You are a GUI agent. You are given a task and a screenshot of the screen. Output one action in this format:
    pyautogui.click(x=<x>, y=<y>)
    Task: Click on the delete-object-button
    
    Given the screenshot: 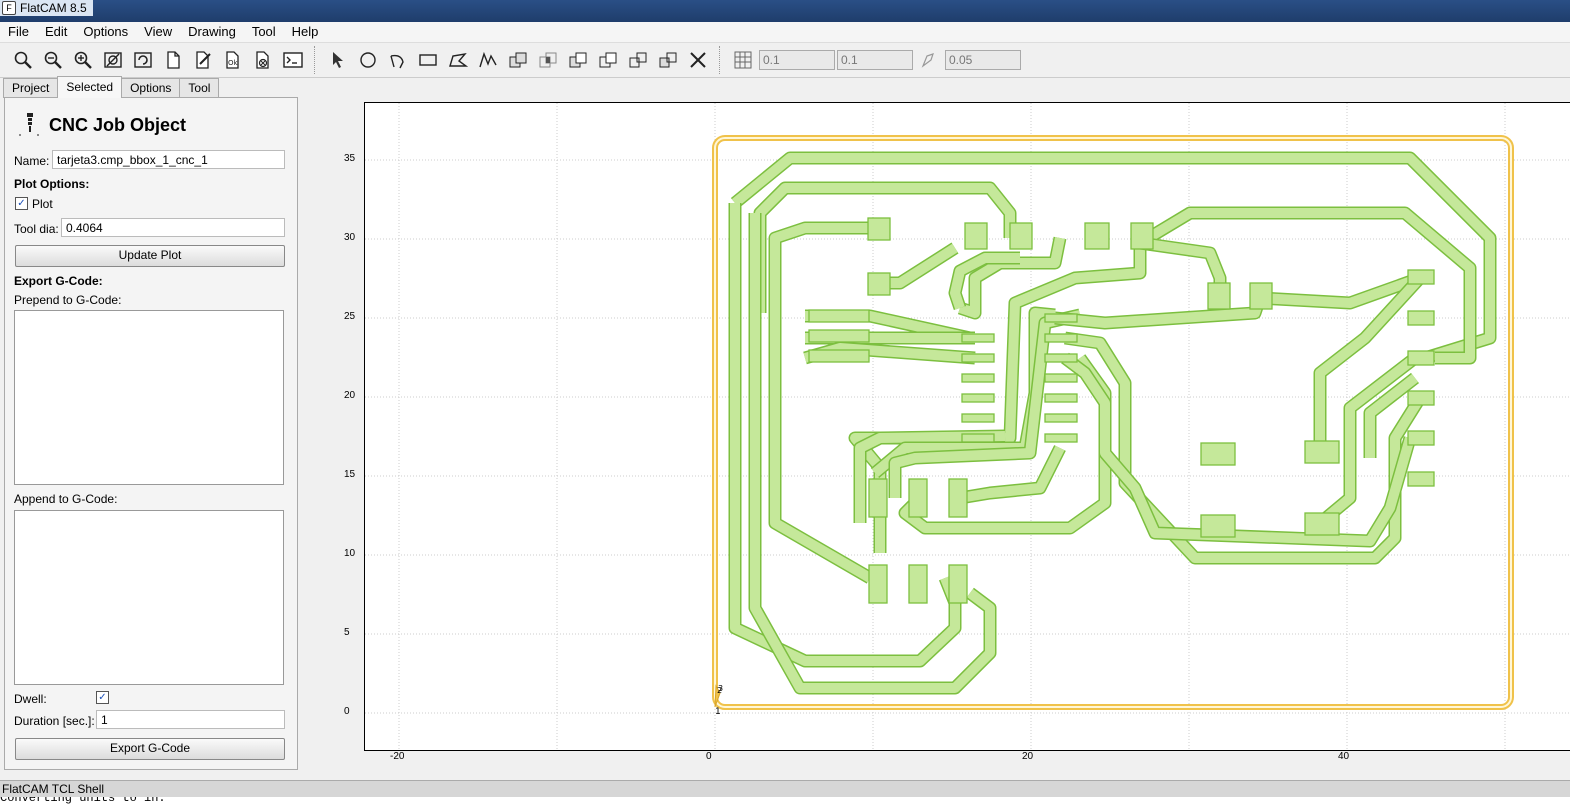 What is the action you would take?
    pyautogui.click(x=263, y=60)
    